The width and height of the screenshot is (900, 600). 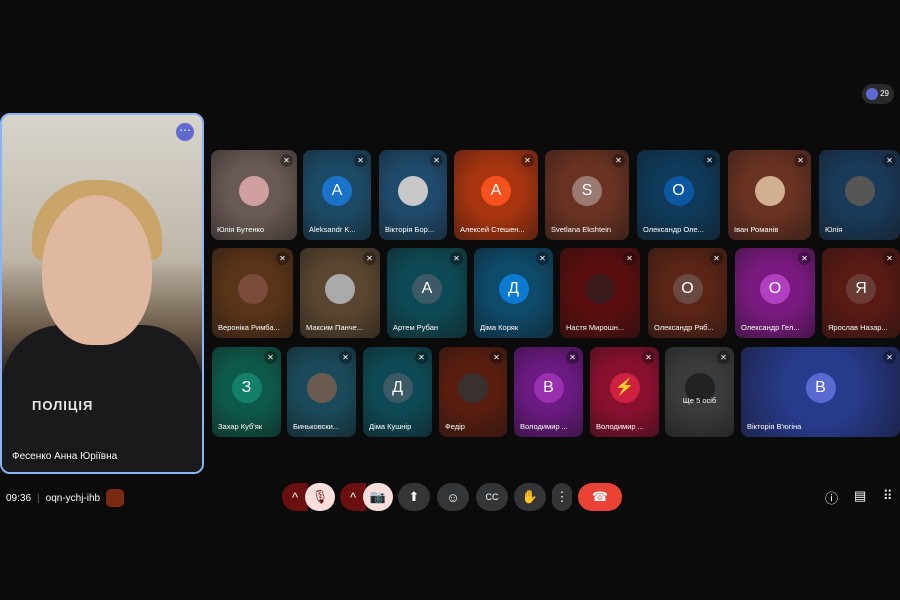 I want to click on participant-tile: S ✕ Svetlana Ekshtein, so click(x=587, y=195).